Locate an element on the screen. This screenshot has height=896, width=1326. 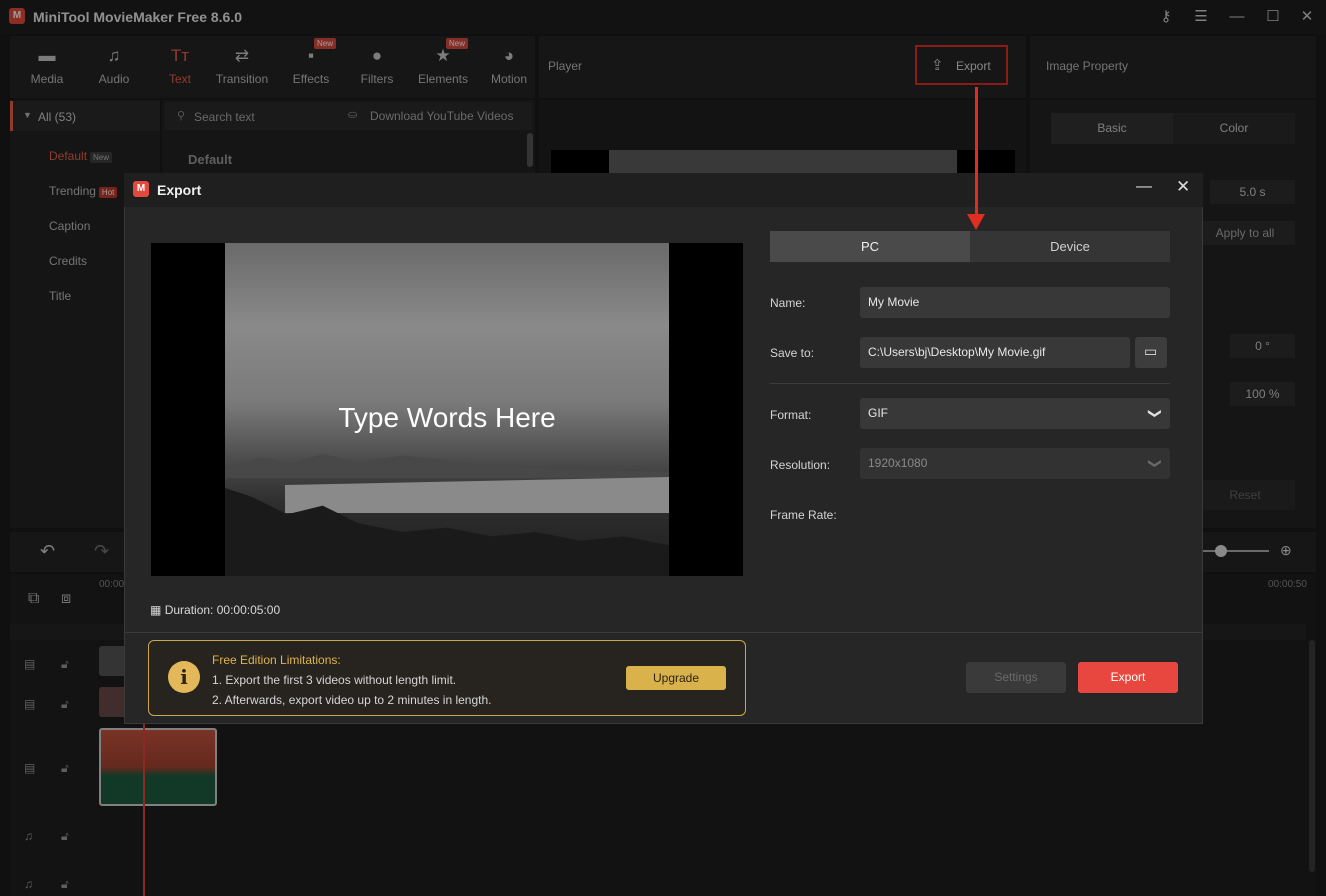
duration-info: ▦ Duration: 00:00:05:00 is located at coordinates (215, 610).